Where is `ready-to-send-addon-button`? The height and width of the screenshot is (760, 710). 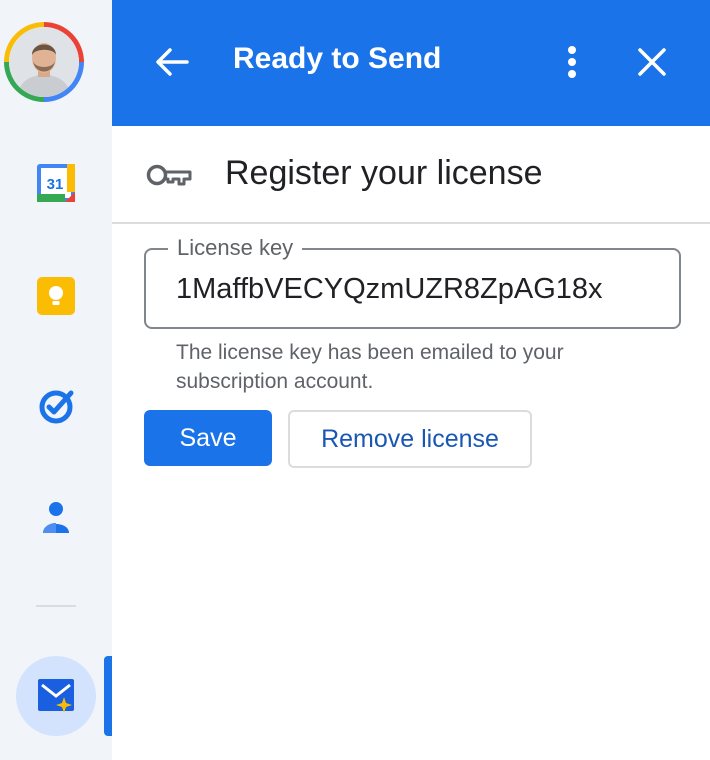
ready-to-send-addon-button is located at coordinates (56, 696).